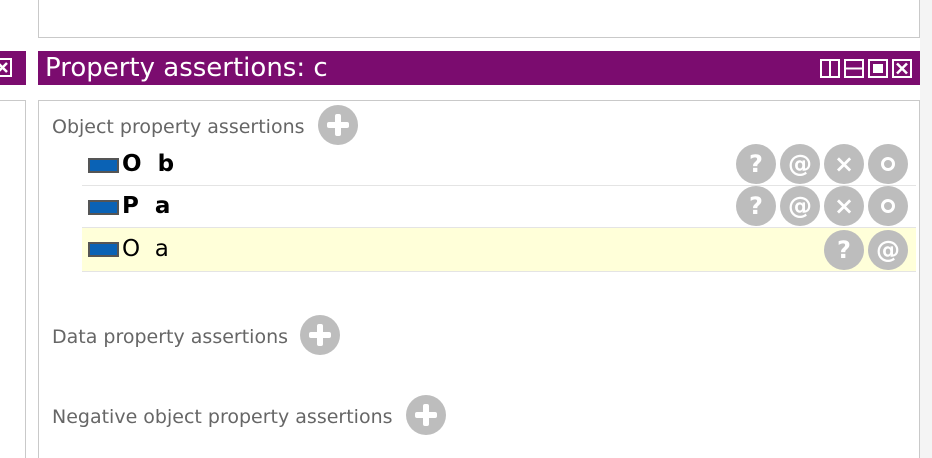 This screenshot has width=932, height=458. Describe the element at coordinates (499, 165) in the screenshot. I see `assertion-row: O b ? @ ×` at that location.